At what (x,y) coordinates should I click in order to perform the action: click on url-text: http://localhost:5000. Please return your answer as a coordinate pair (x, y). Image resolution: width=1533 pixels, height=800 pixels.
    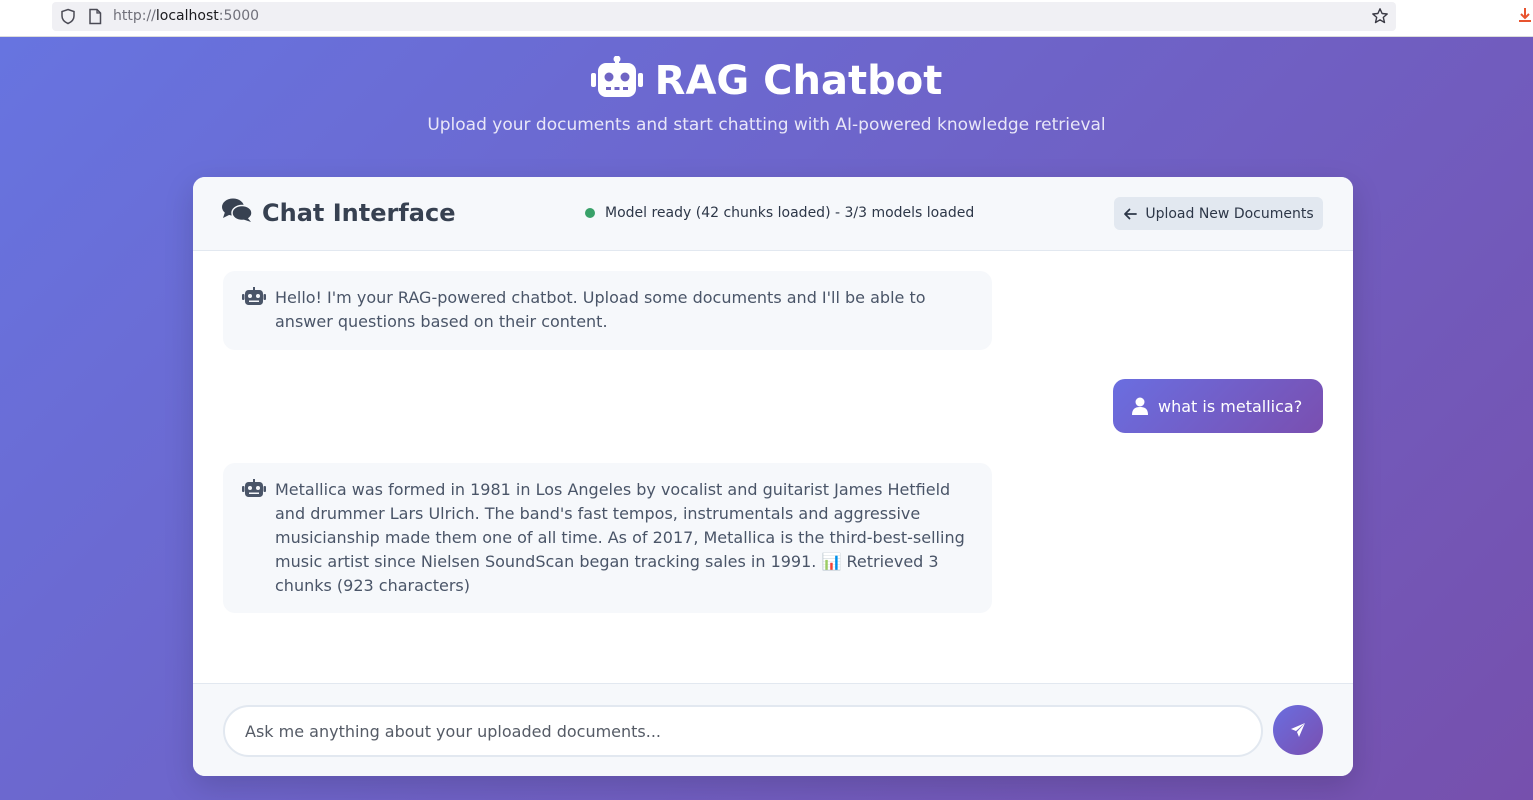
    Looking at the image, I should click on (186, 16).